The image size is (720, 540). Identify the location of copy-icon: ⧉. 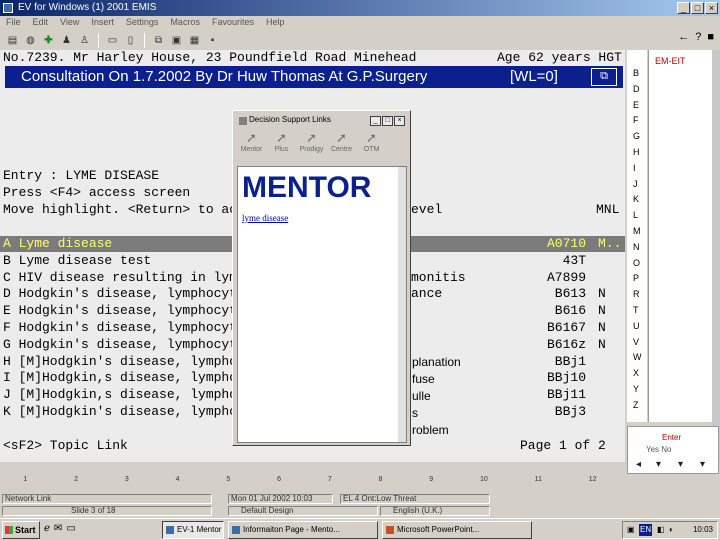
(158, 40).